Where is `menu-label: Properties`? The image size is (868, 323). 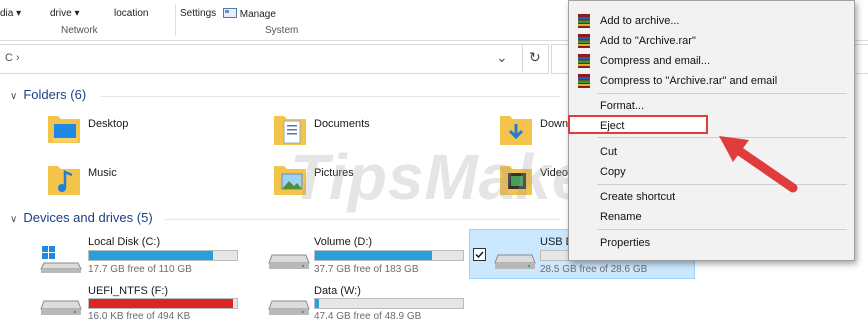
menu-label: Properties is located at coordinates (625, 243).